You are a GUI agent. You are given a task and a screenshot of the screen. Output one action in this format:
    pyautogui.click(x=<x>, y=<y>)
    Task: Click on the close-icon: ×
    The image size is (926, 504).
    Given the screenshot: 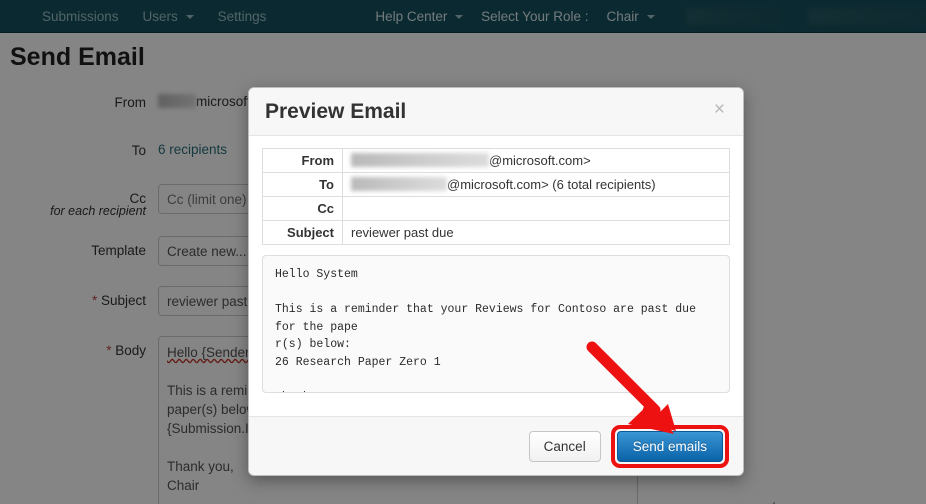 What is the action you would take?
    pyautogui.click(x=719, y=109)
    